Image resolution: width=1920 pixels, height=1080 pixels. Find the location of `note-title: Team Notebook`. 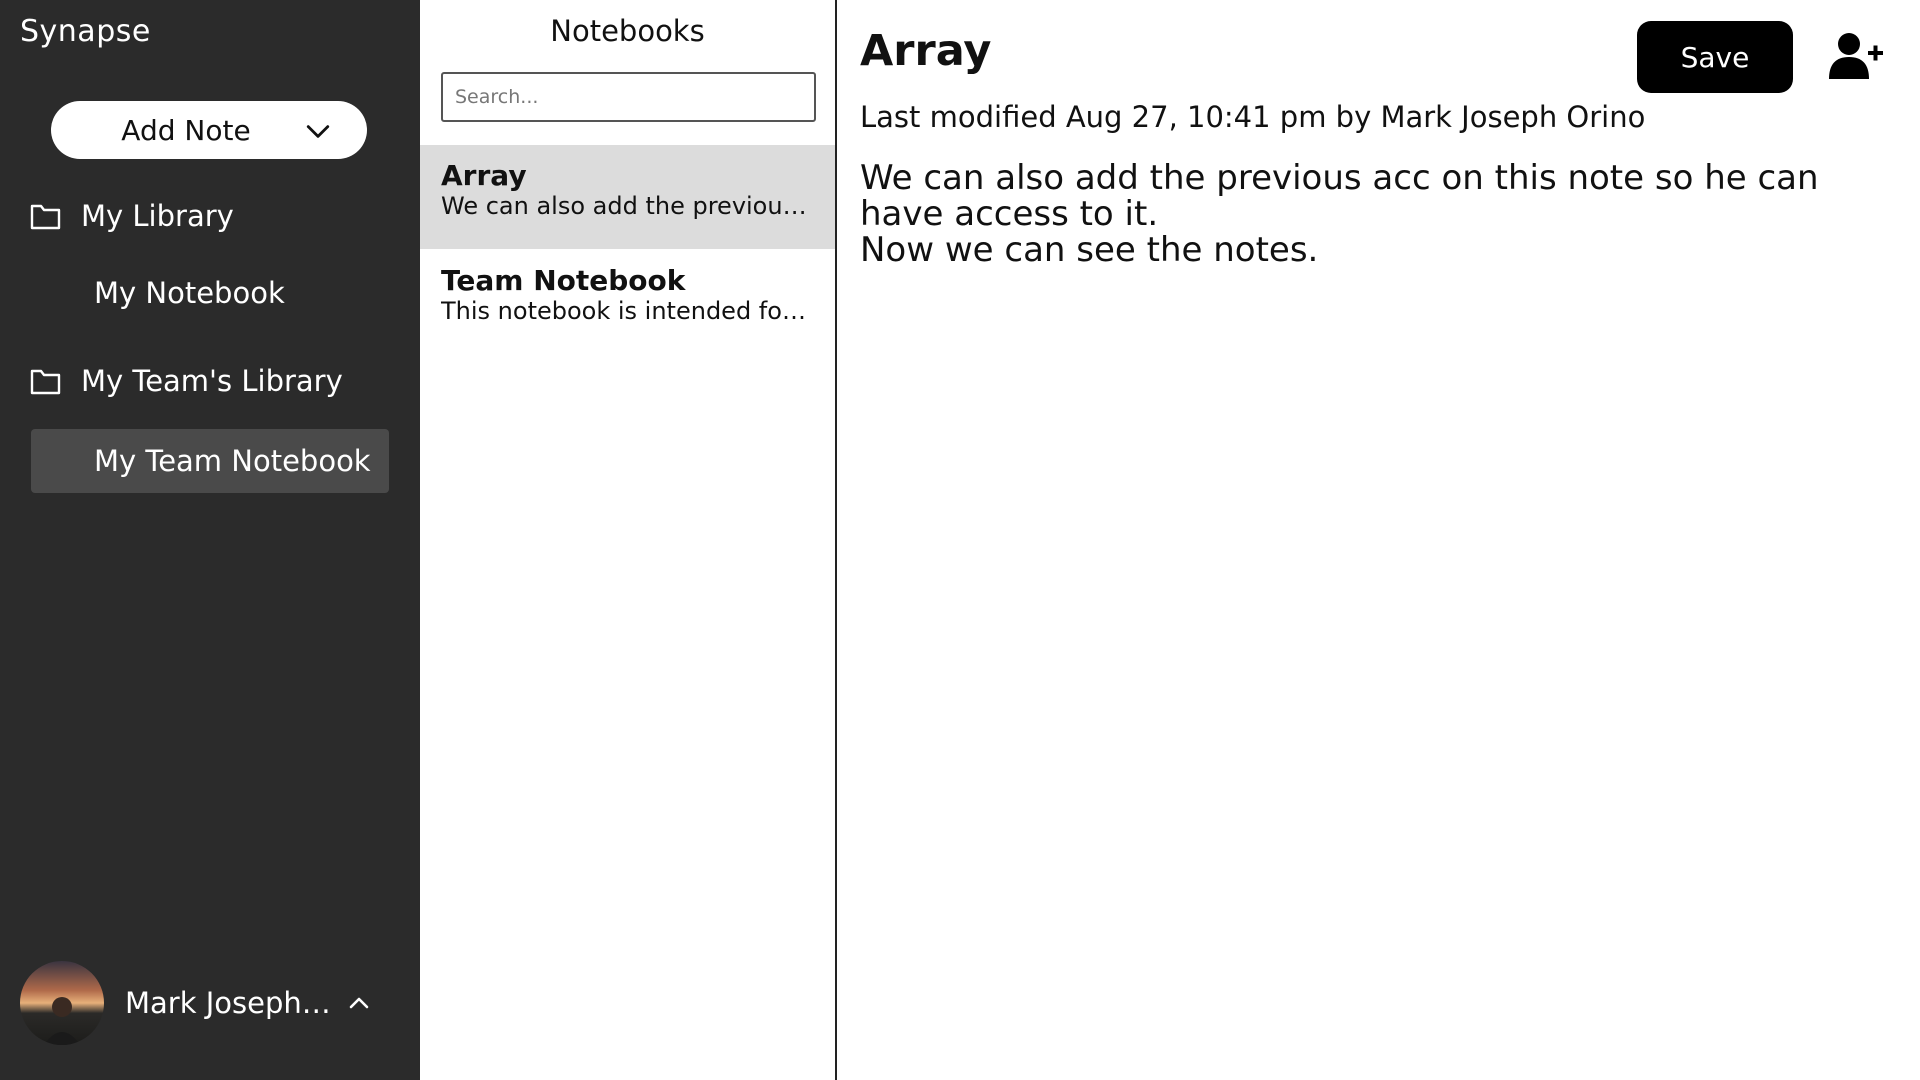

note-title: Team Notebook is located at coordinates (563, 280).